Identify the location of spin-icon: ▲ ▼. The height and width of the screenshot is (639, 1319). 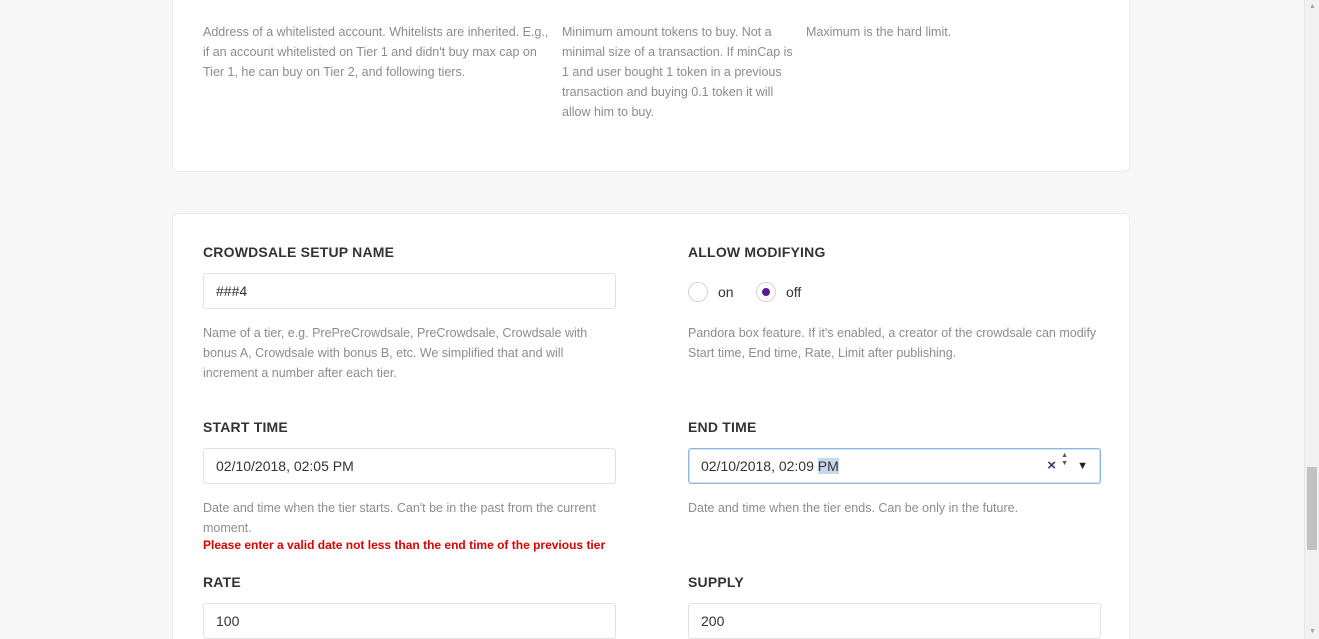
(1064, 460).